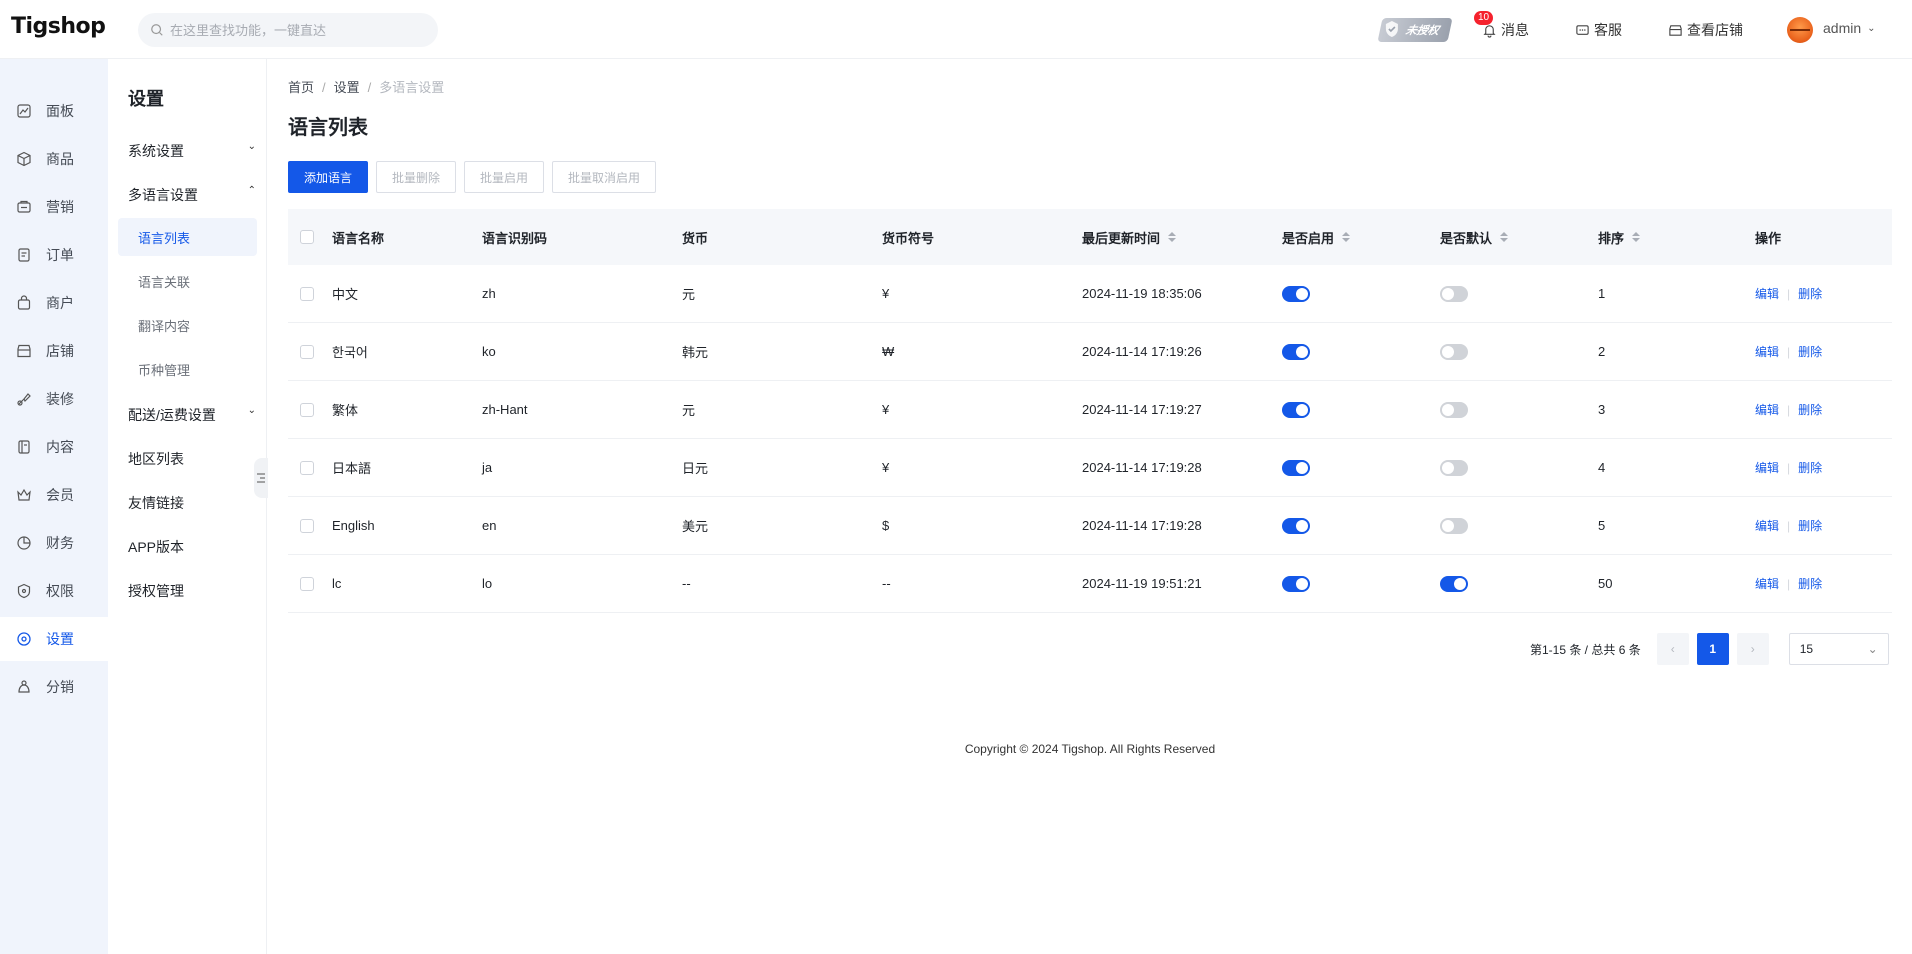 The image size is (1912, 954). I want to click on batch-enable-button: 批量启用, so click(504, 177).